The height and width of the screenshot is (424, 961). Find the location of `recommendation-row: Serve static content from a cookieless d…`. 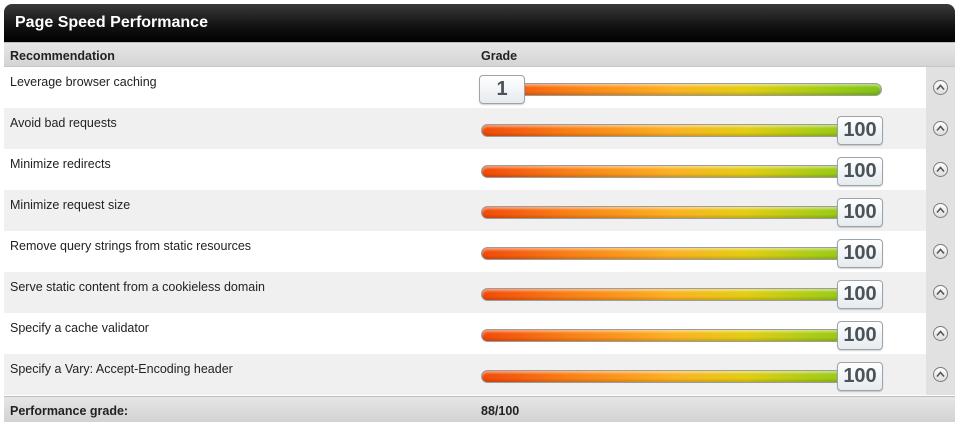

recommendation-row: Serve static content from a cookieless d… is located at coordinates (479, 292).